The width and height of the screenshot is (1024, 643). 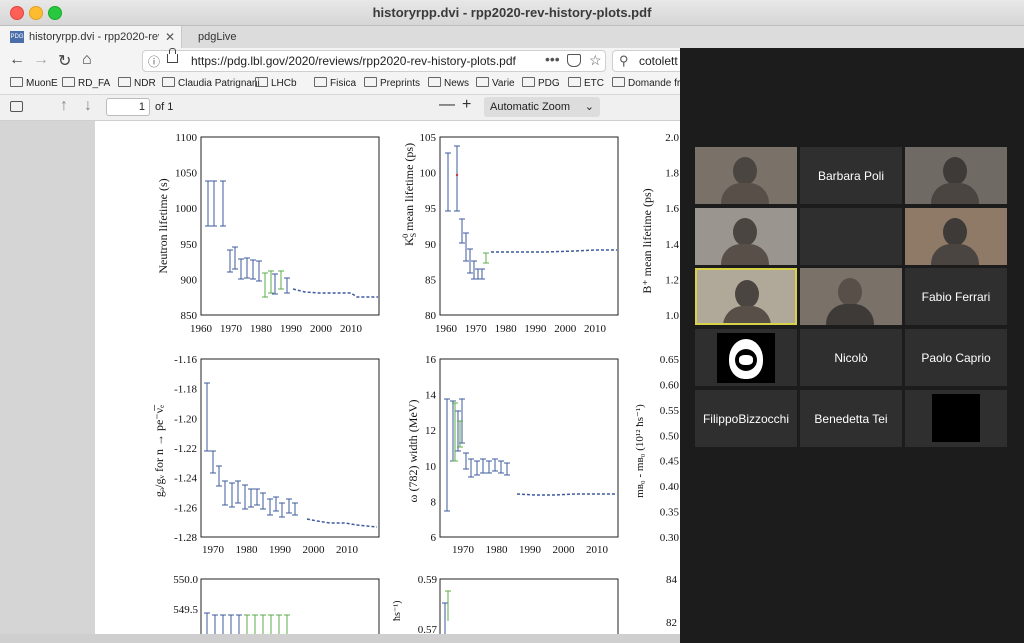 I want to click on next-page-icon: ↓, so click(x=88, y=106).